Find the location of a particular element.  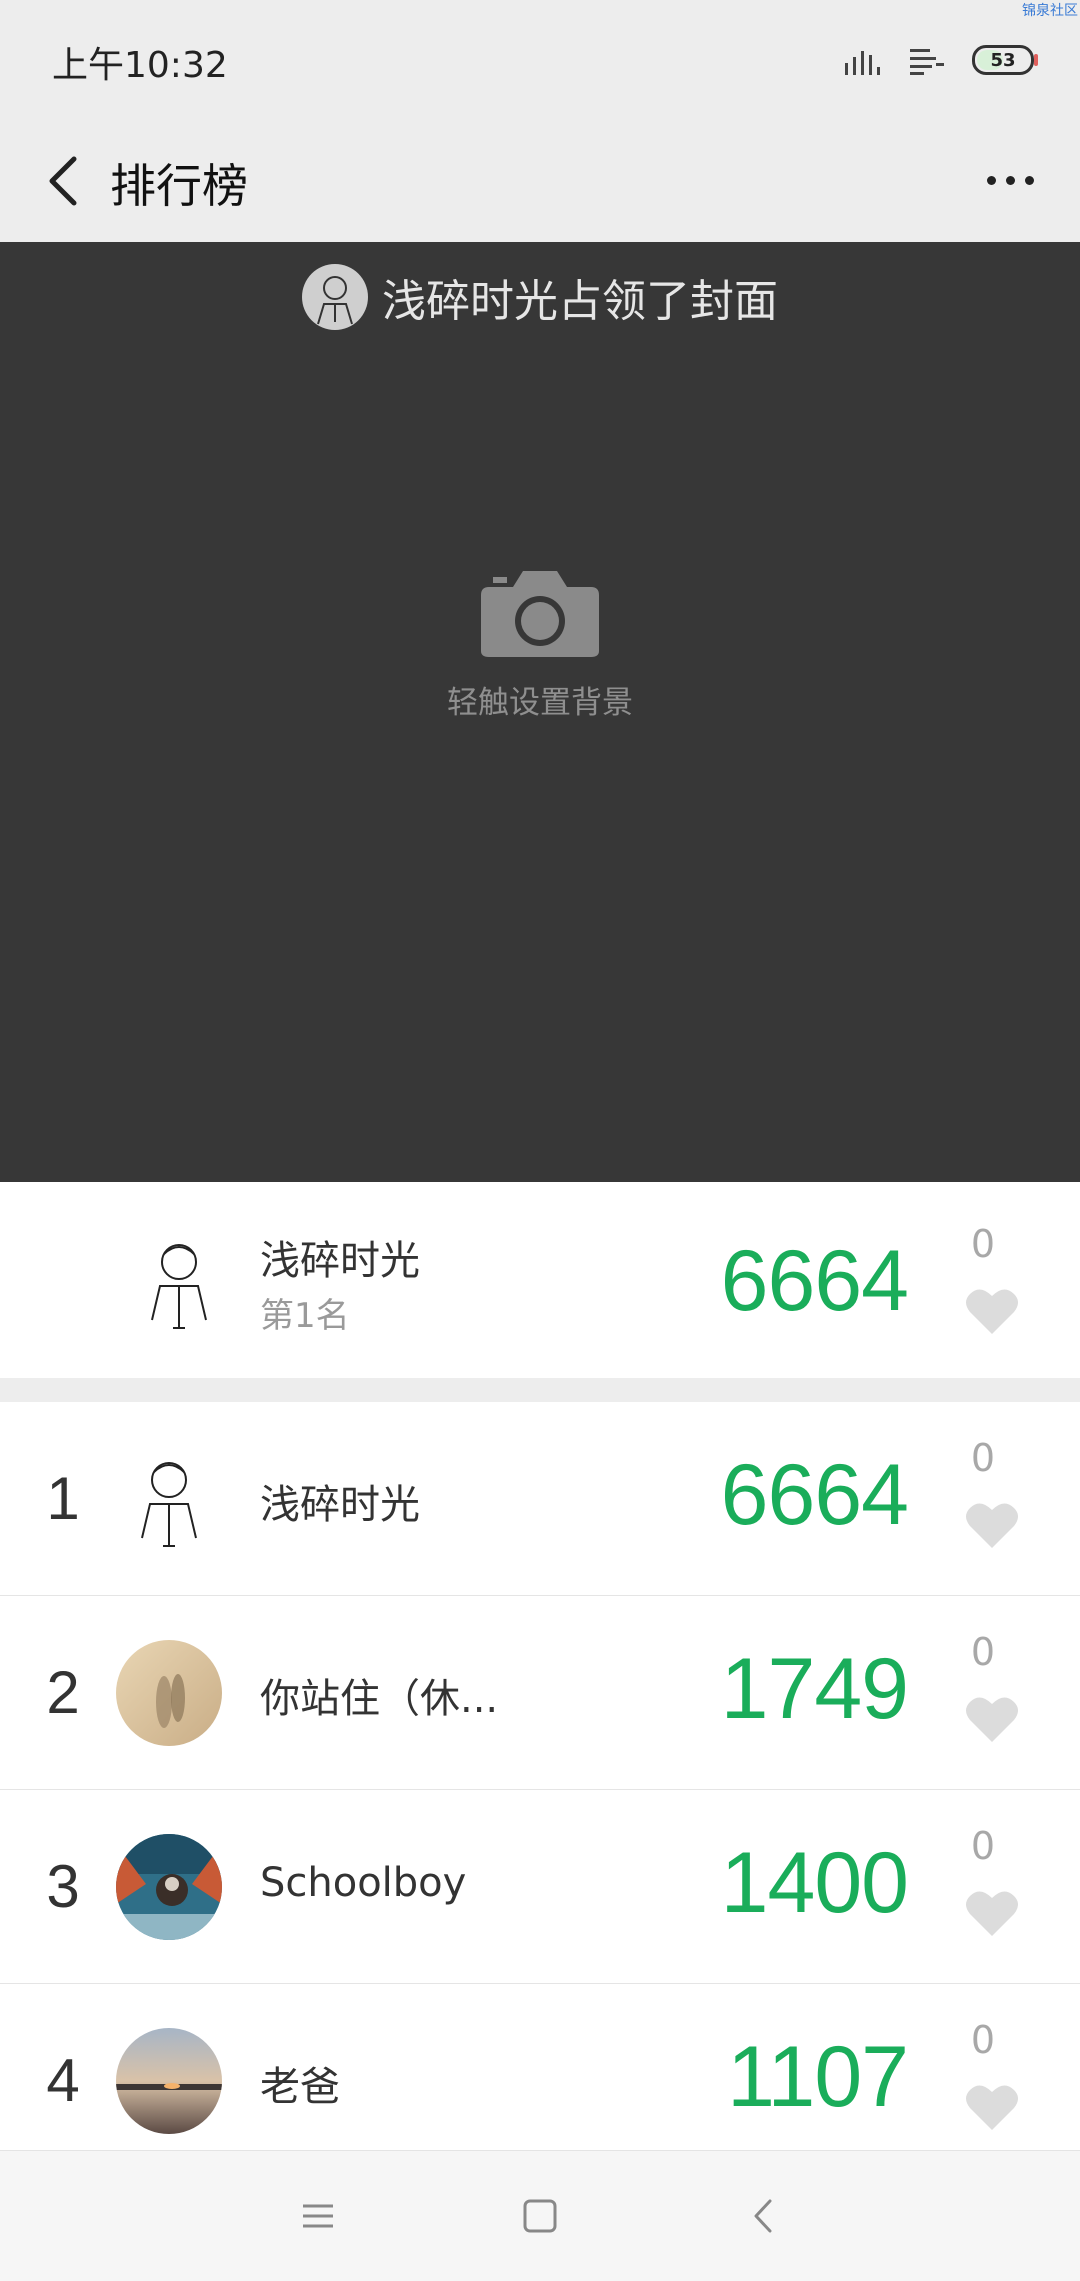

ranking-row: 2 你站住（休... 1749 0 is located at coordinates (540, 1693).